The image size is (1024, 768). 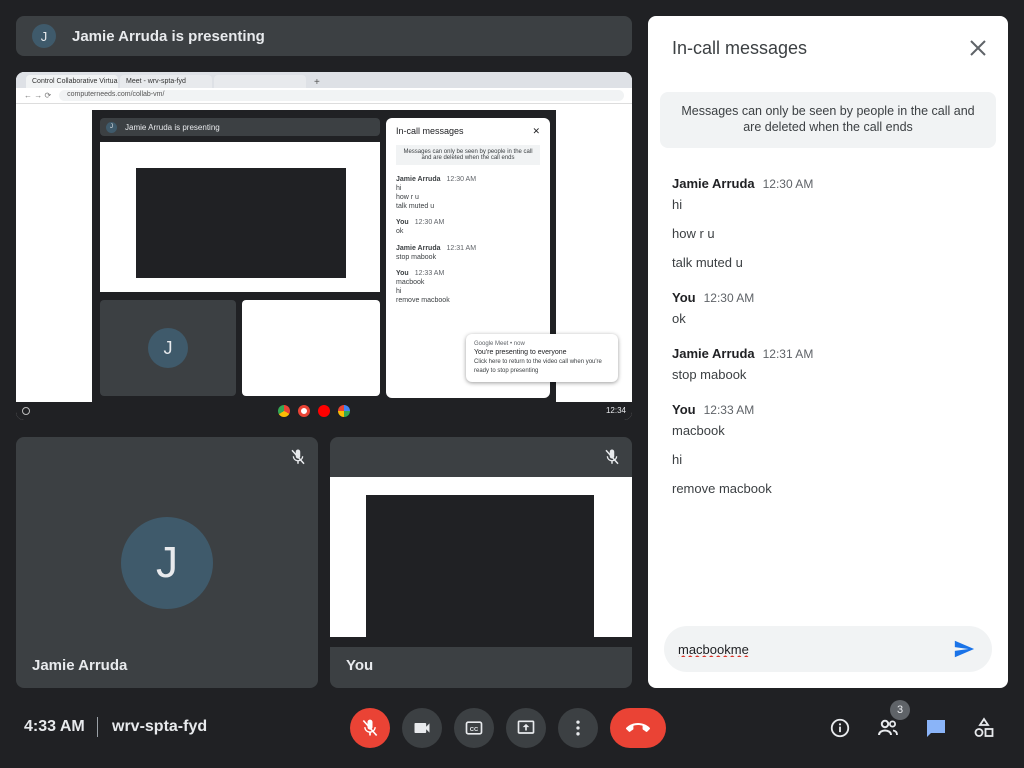 What do you see at coordinates (698, 430) in the screenshot?
I see `message-text: macbook` at bounding box center [698, 430].